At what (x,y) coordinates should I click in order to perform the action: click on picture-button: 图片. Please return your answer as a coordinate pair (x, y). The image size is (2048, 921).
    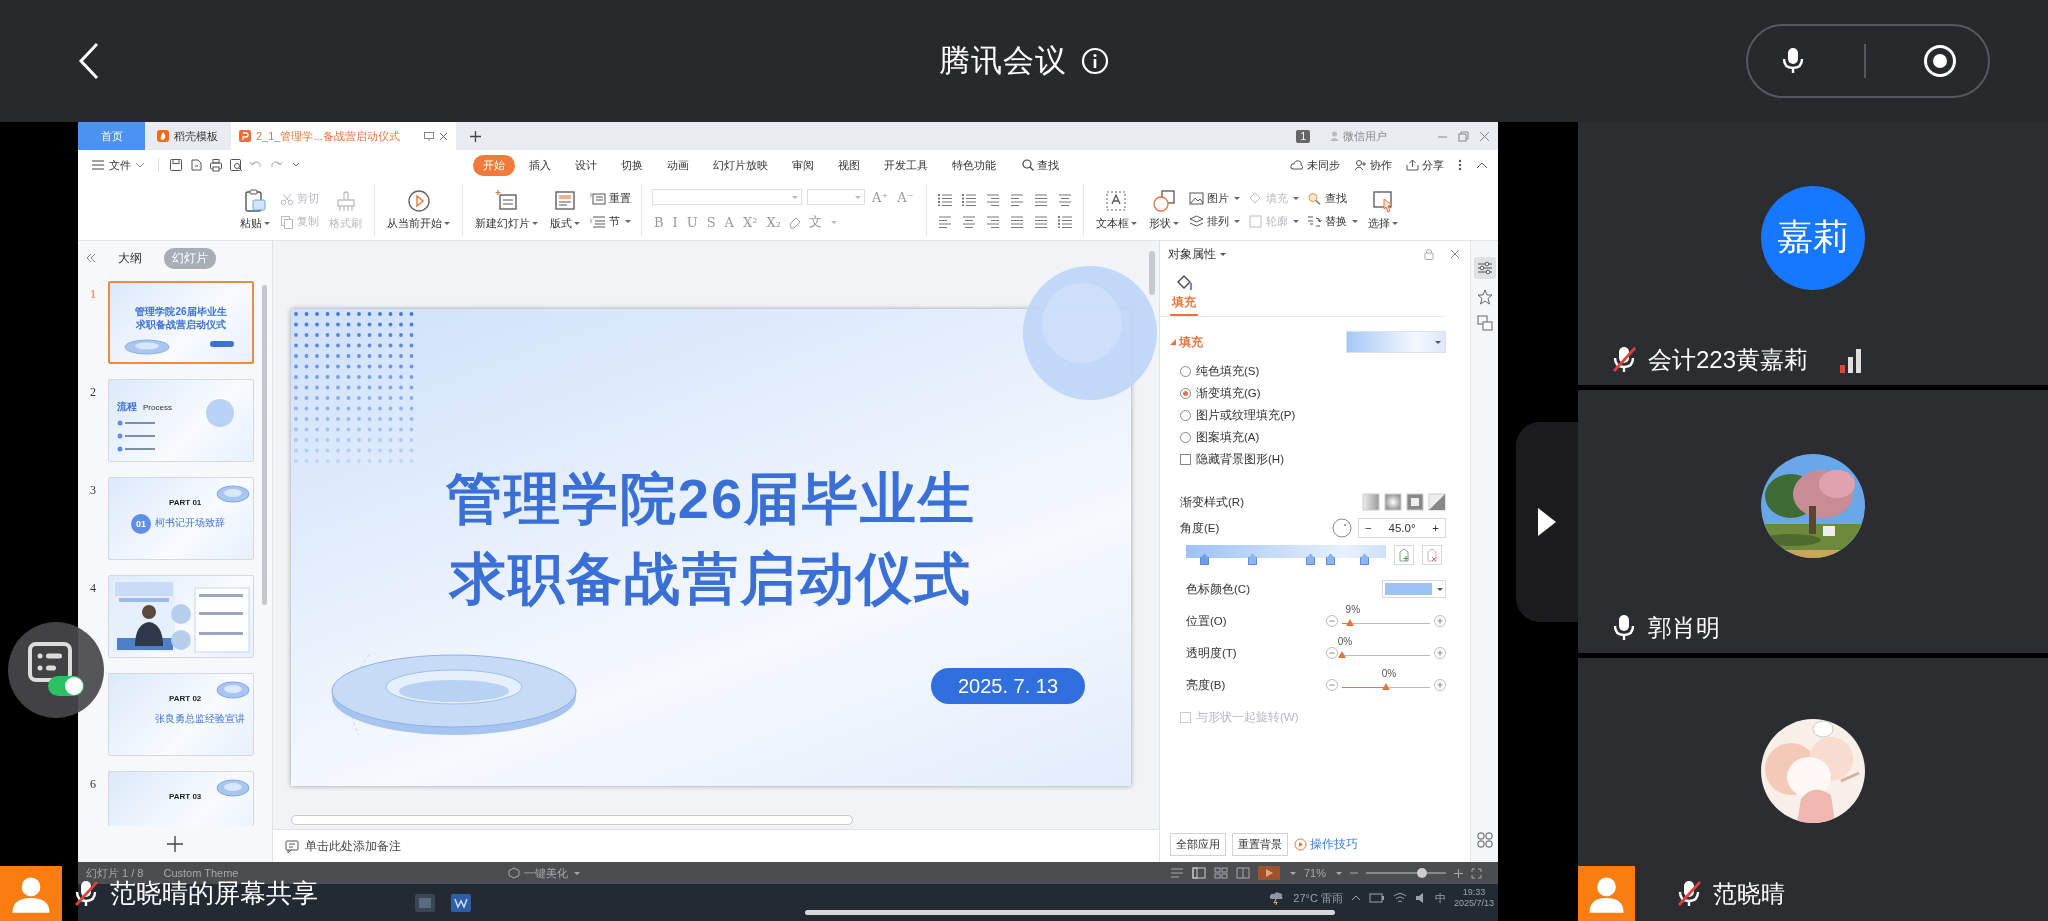
    Looking at the image, I should click on (1214, 198).